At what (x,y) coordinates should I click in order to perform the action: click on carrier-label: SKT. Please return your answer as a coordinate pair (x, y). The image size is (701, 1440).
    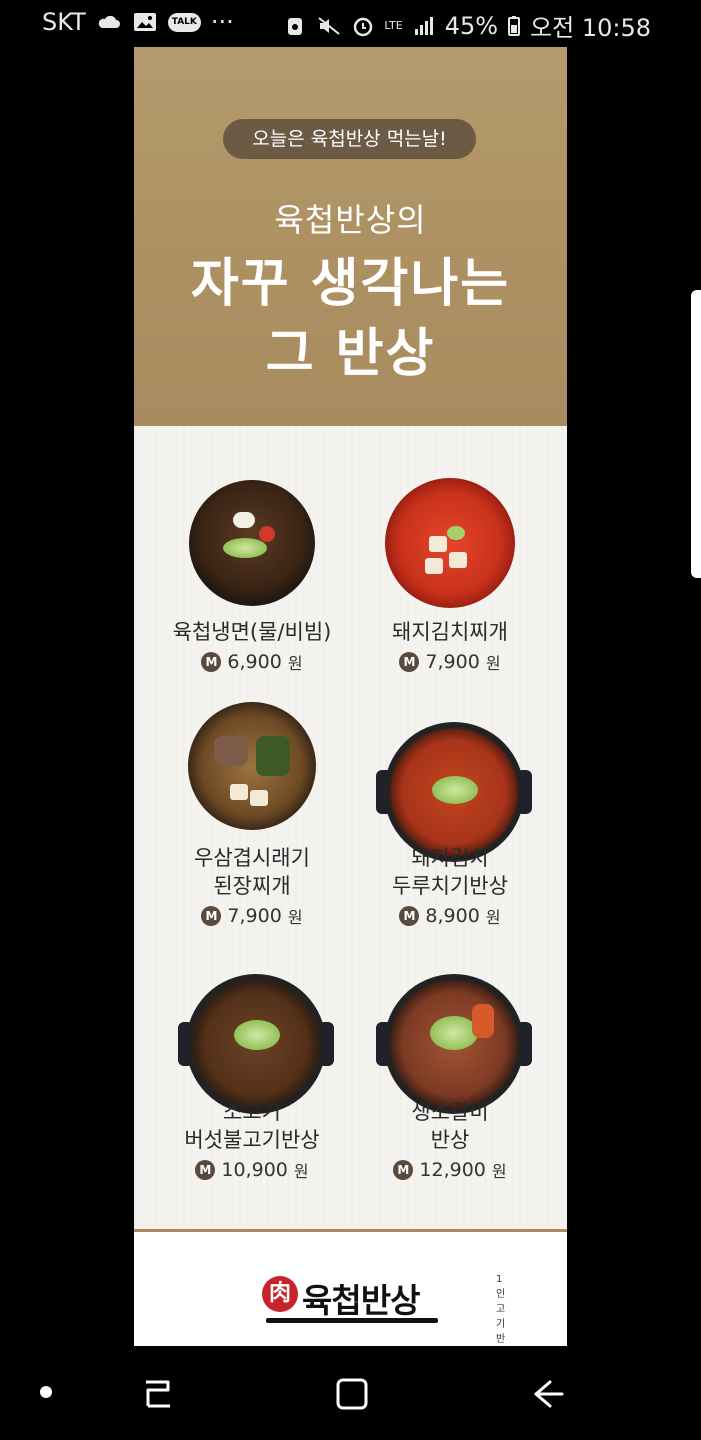
    Looking at the image, I should click on (64, 22).